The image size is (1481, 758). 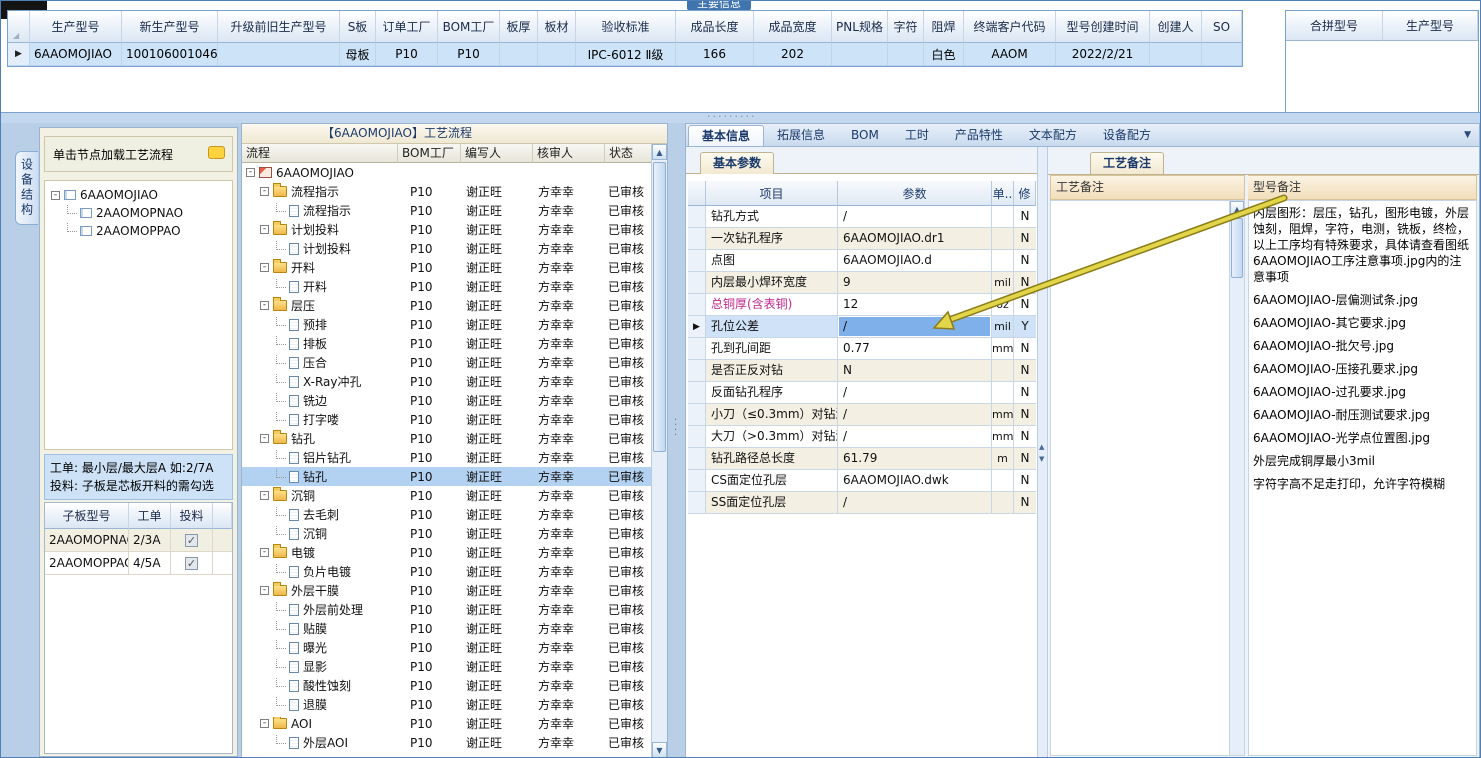 I want to click on flow-row-folder: - 计划投料 P10 谢正旺 方幸幸 已审核, so click(x=446, y=229).